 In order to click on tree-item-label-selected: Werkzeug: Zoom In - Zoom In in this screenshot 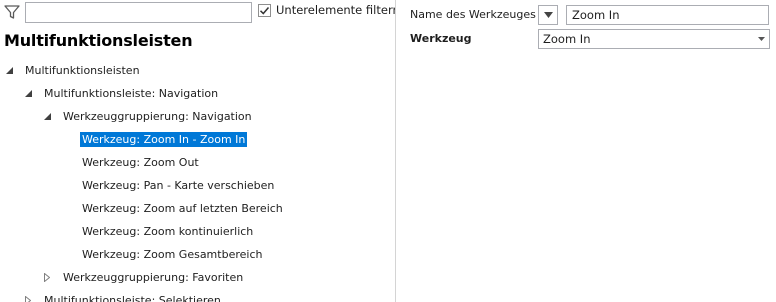, I will do `click(164, 139)`.